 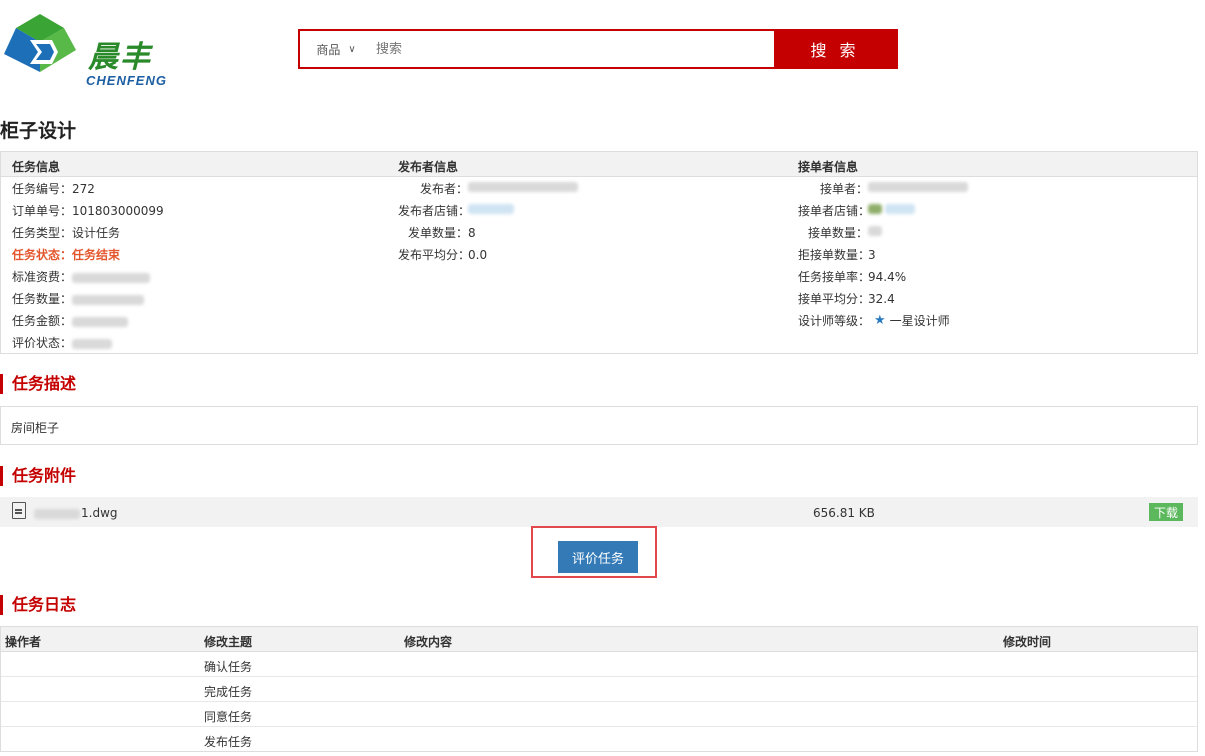 I want to click on task-amount-row: 任务金额：, so click(x=88, y=325).